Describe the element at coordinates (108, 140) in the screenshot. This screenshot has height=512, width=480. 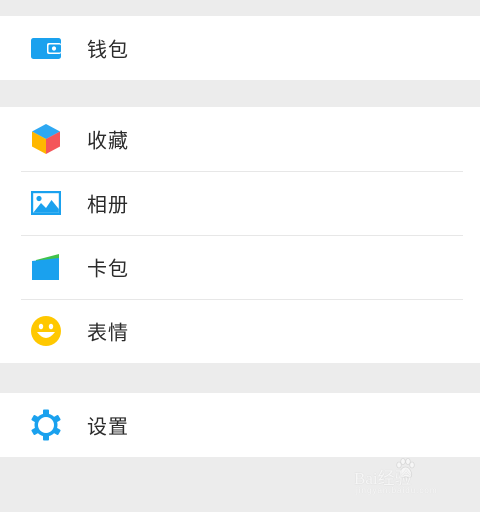
I see `menu-item-label: 收藏` at that location.